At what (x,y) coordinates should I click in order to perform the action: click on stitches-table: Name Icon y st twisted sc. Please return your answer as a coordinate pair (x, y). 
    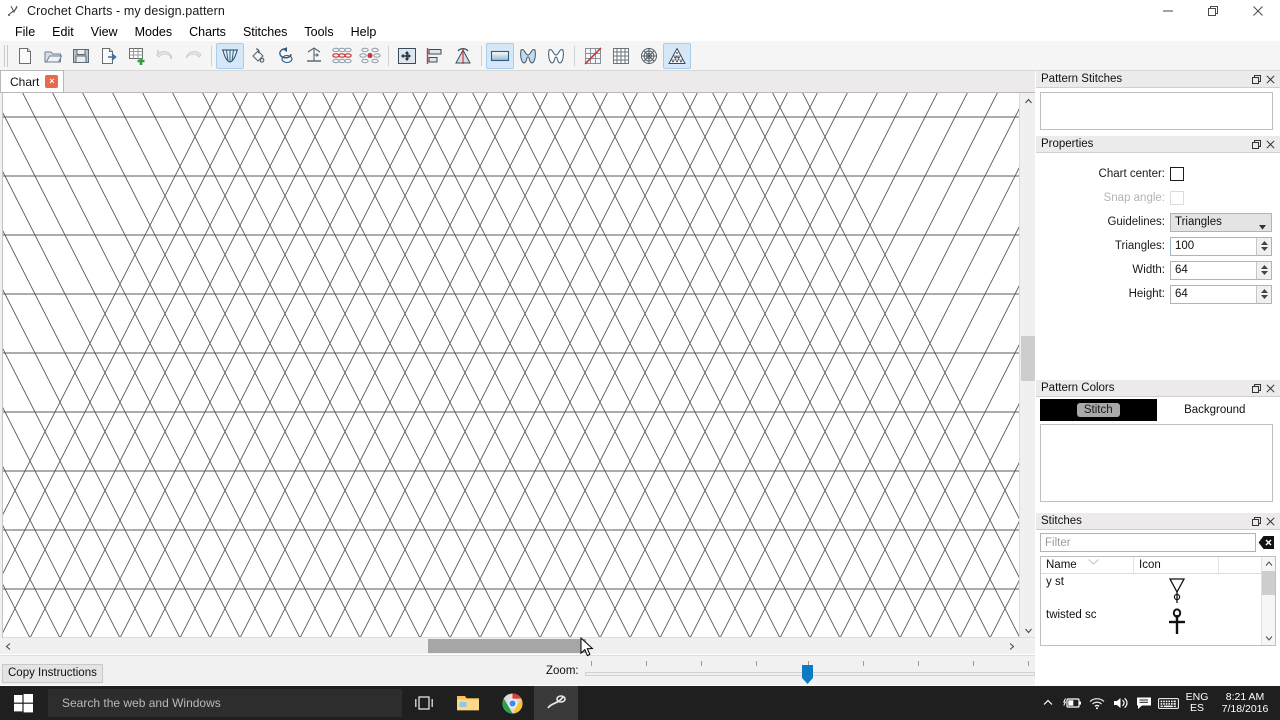
    Looking at the image, I should click on (1158, 601).